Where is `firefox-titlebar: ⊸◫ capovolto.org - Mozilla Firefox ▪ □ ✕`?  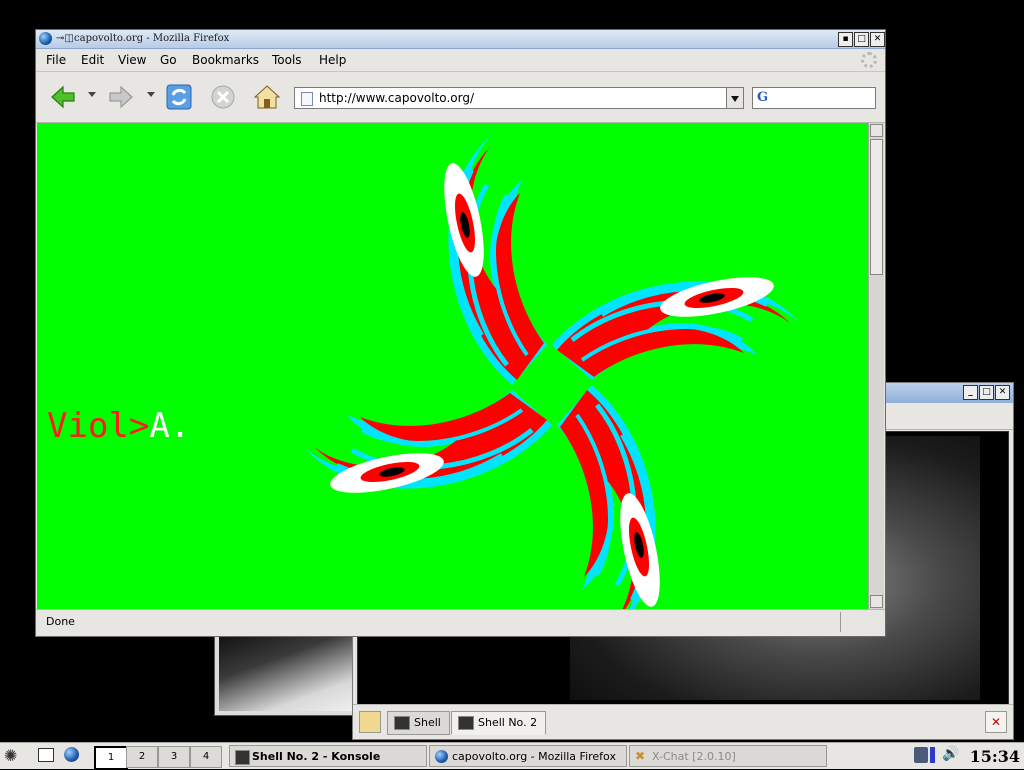 firefox-titlebar: ⊸◫ capovolto.org - Mozilla Firefox ▪ □ ✕ is located at coordinates (460, 39).